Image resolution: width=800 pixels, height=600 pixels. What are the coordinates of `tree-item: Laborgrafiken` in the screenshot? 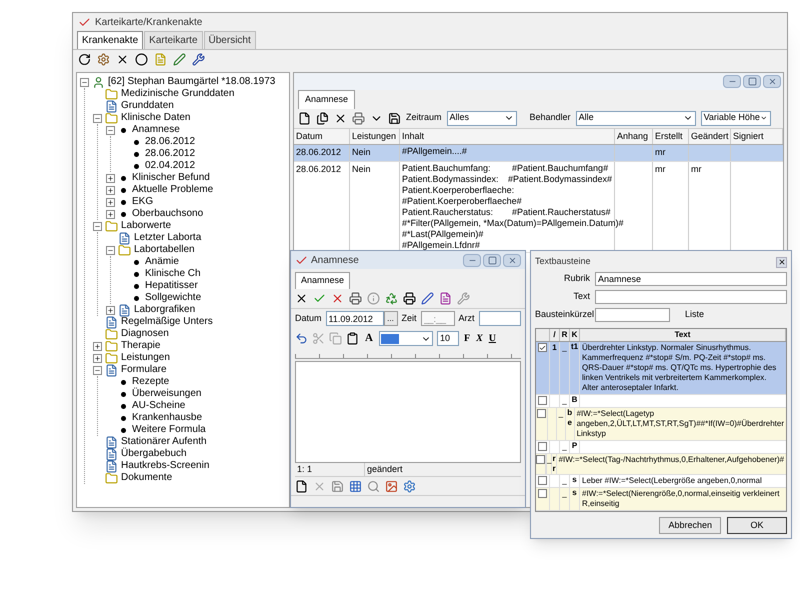 It's located at (165, 310).